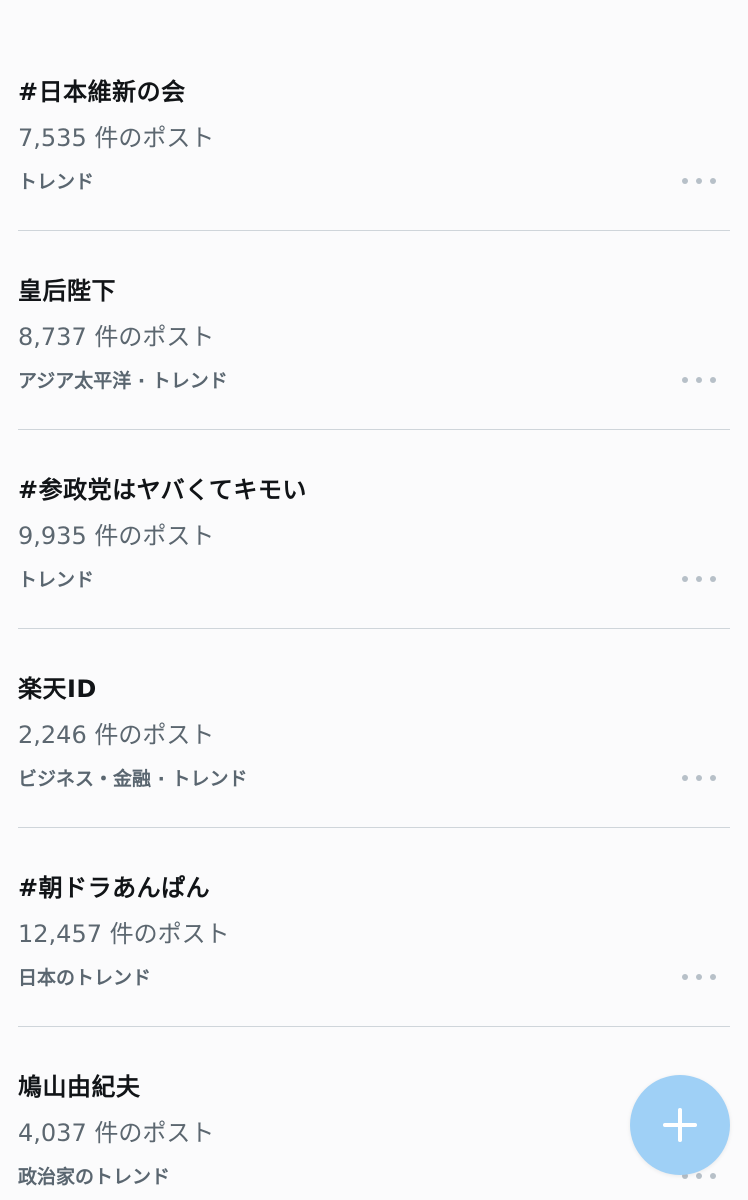  I want to click on trend-title: #朝ドラあんぱん, so click(114, 888).